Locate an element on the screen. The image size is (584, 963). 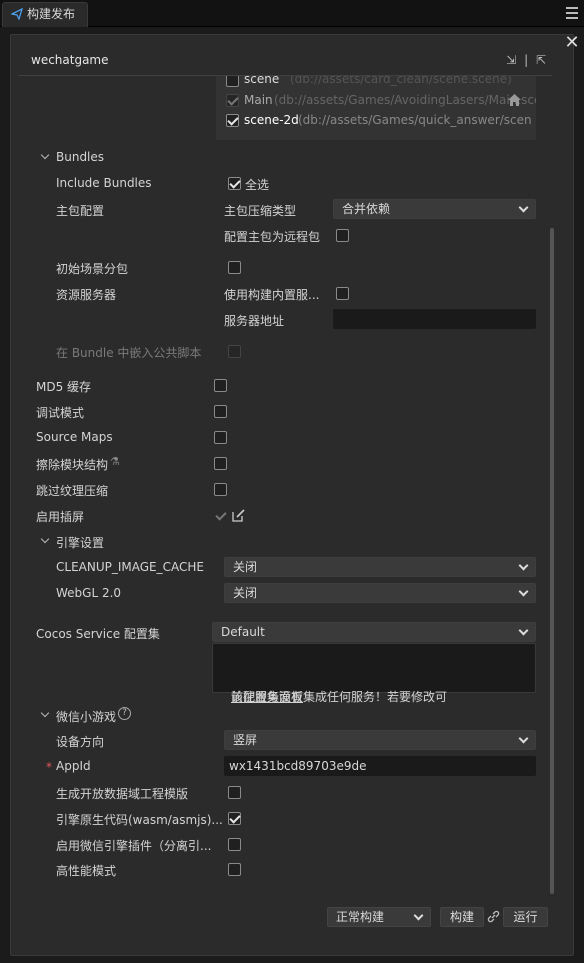
open-data-checkbox is located at coordinates (234, 792).